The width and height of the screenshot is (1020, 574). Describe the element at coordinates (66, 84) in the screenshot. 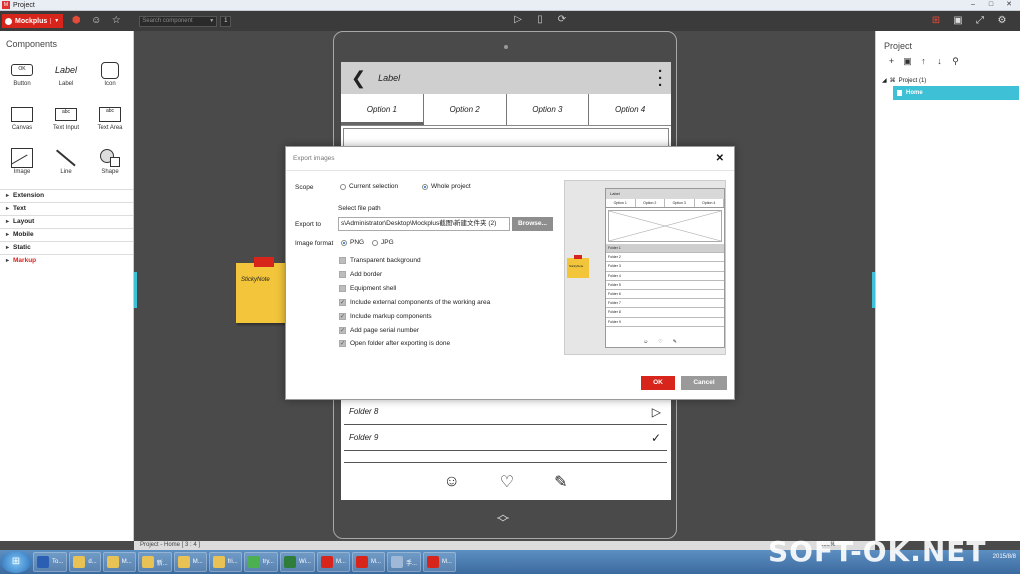

I see `component-label: Label` at that location.